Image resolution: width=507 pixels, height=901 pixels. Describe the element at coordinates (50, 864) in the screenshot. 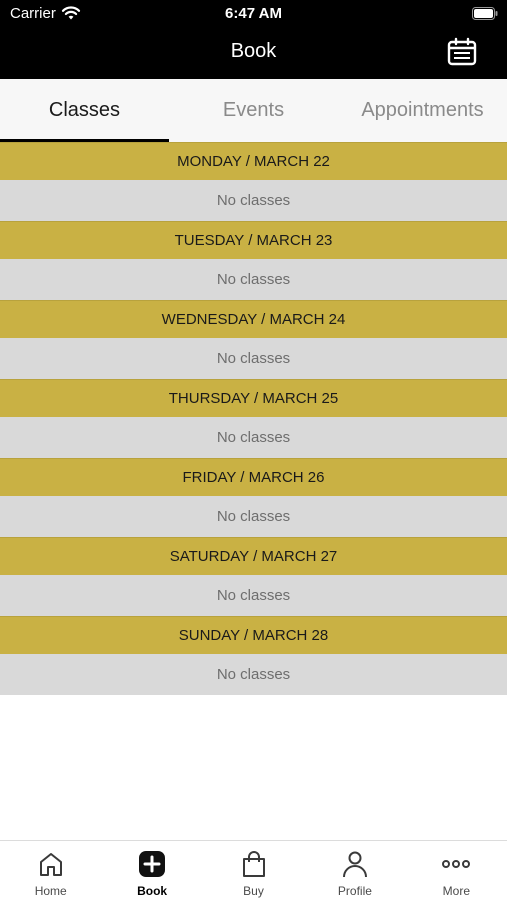

I see `home-icon` at that location.